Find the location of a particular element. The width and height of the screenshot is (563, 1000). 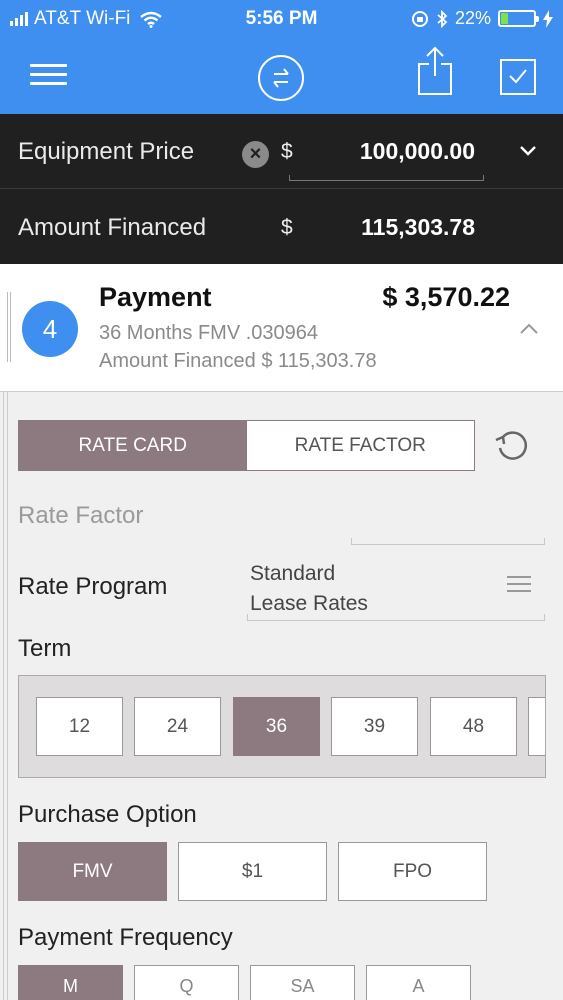

status-bar: AT&T Wi-Fi 5:56 PM 22% is located at coordinates (281, 19).